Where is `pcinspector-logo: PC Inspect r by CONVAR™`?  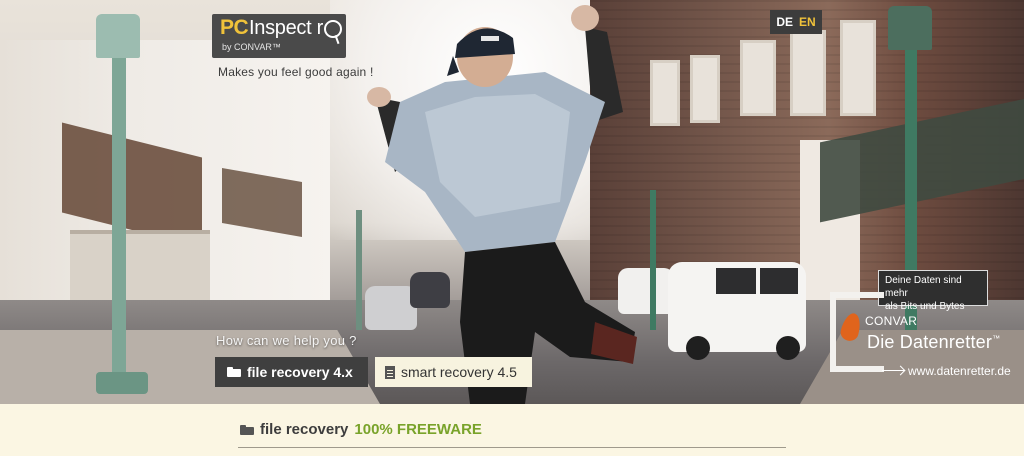
pcinspector-logo: PC Inspect r by CONVAR™ is located at coordinates (279, 36).